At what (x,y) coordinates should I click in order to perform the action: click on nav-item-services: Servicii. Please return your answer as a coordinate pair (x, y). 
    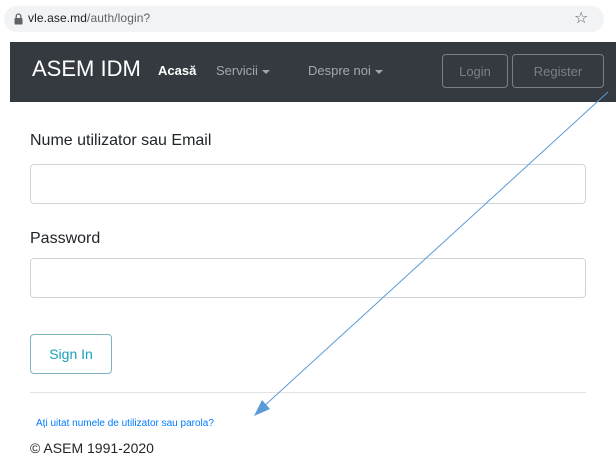
    Looking at the image, I should click on (243, 70).